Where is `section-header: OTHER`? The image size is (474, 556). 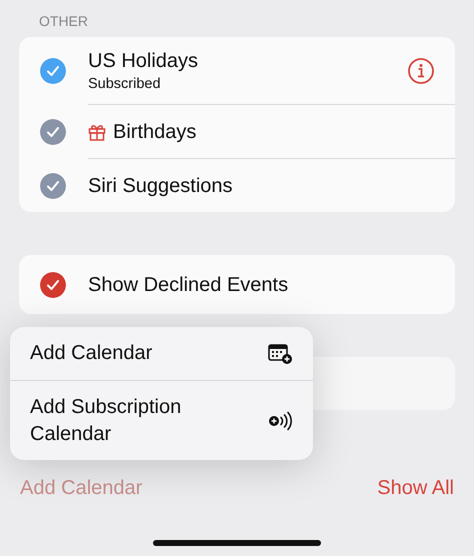
section-header: OTHER is located at coordinates (63, 21).